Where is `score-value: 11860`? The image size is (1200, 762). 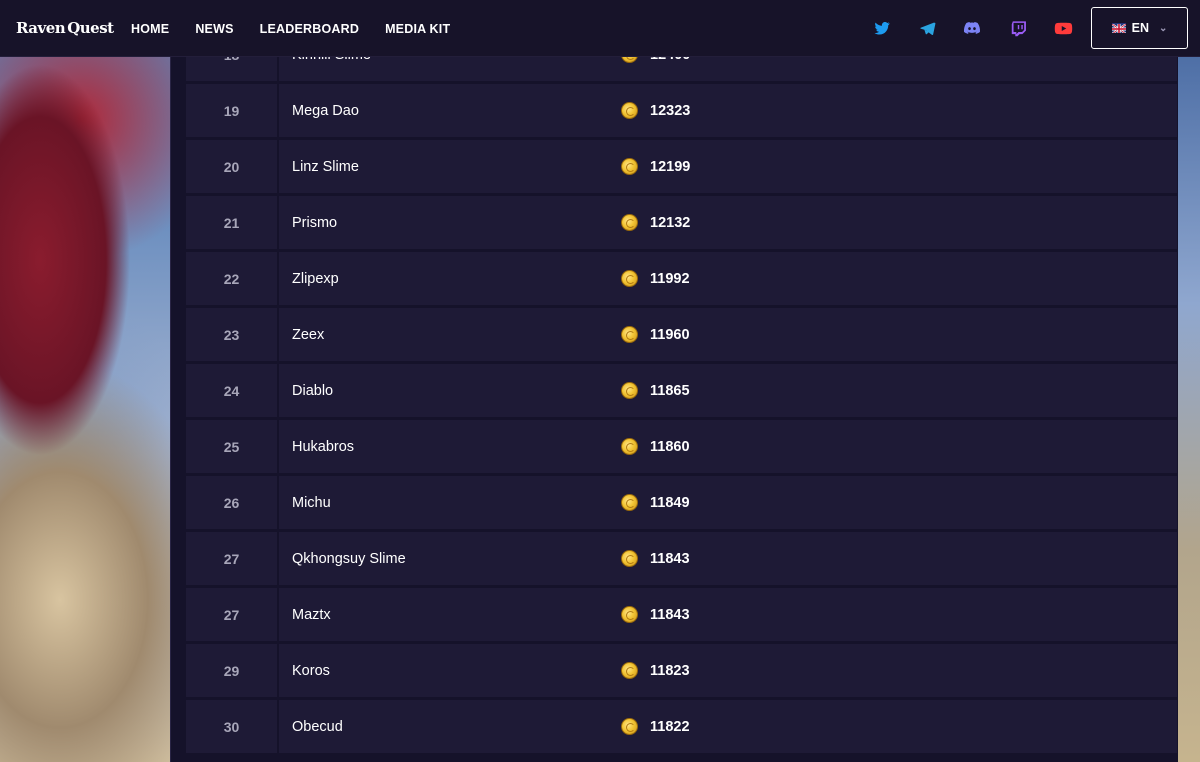 score-value: 11860 is located at coordinates (670, 446).